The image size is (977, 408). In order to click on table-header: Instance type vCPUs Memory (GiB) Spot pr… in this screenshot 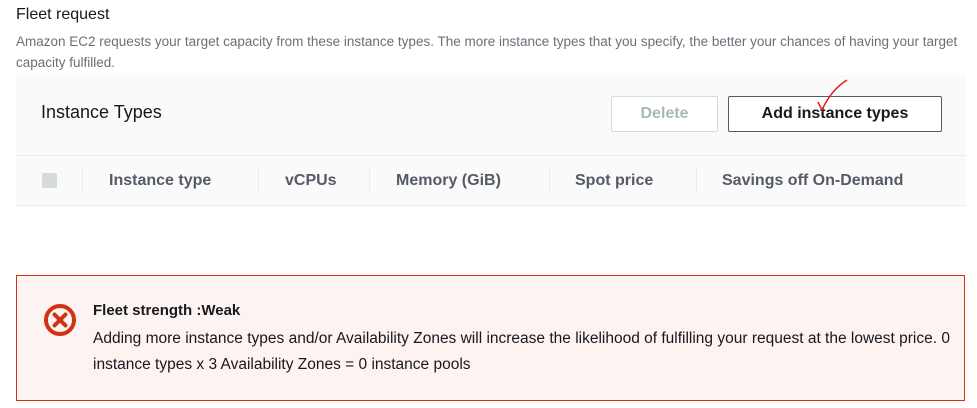, I will do `click(491, 180)`.